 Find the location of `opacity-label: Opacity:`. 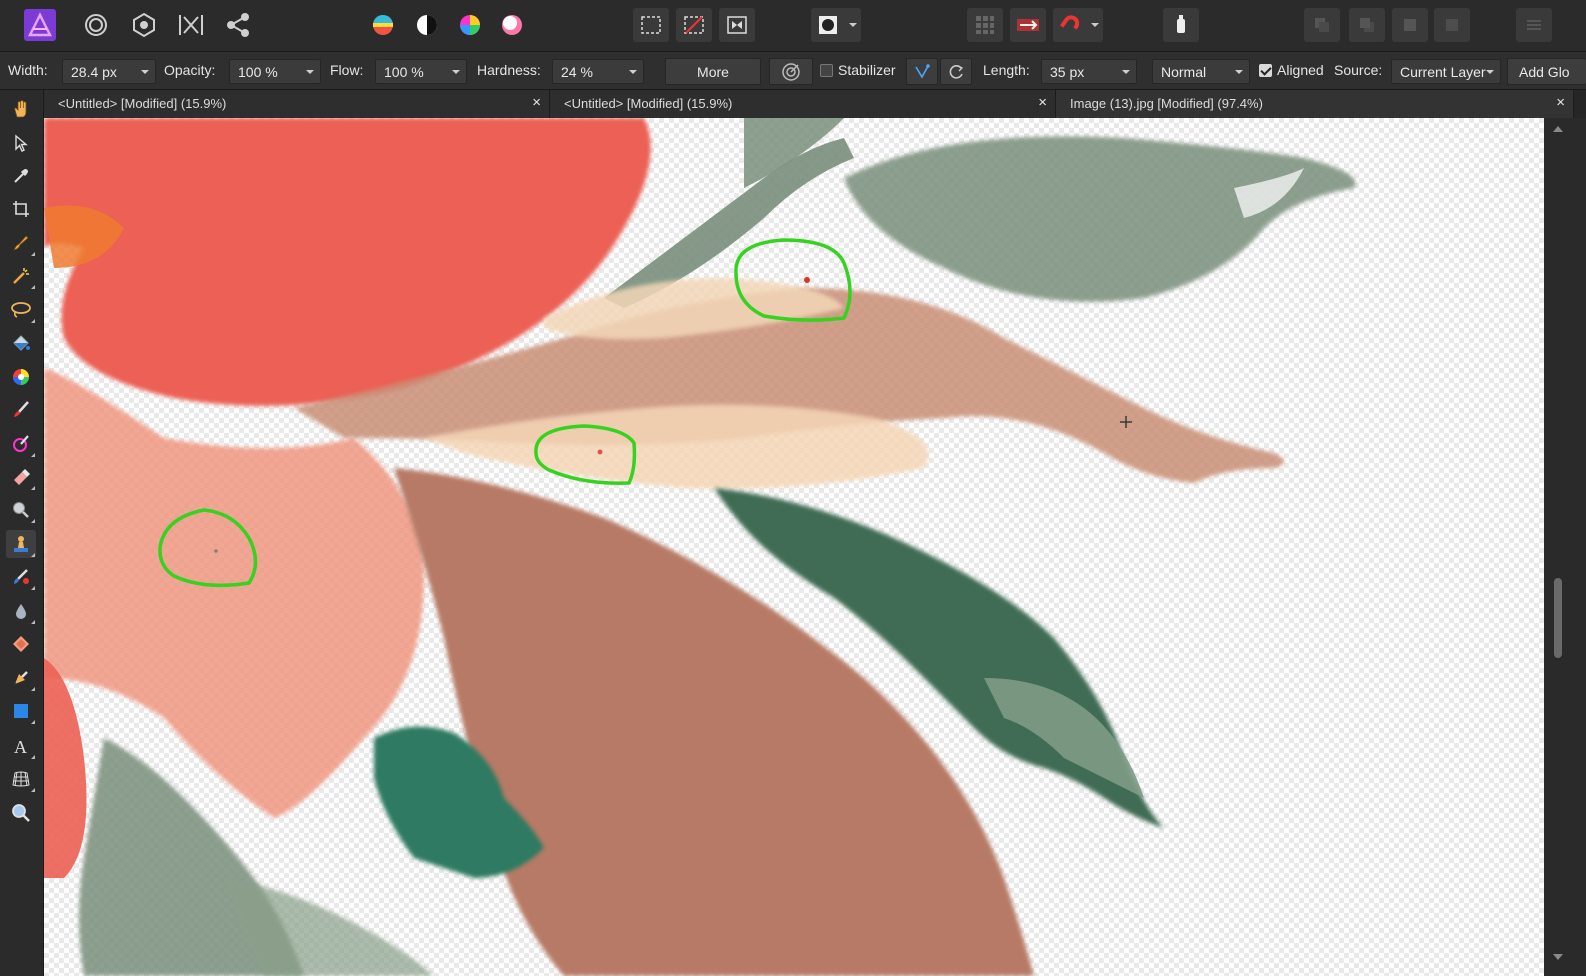

opacity-label: Opacity: is located at coordinates (190, 70).